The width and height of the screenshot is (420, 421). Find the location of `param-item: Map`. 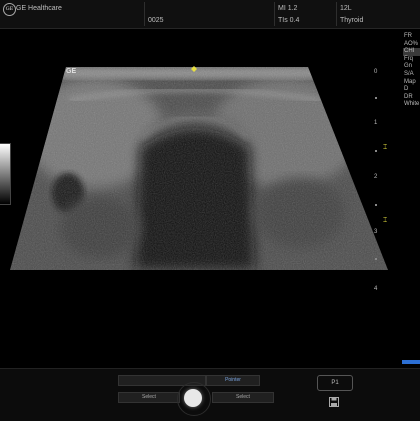

param-item: Map is located at coordinates (410, 81).